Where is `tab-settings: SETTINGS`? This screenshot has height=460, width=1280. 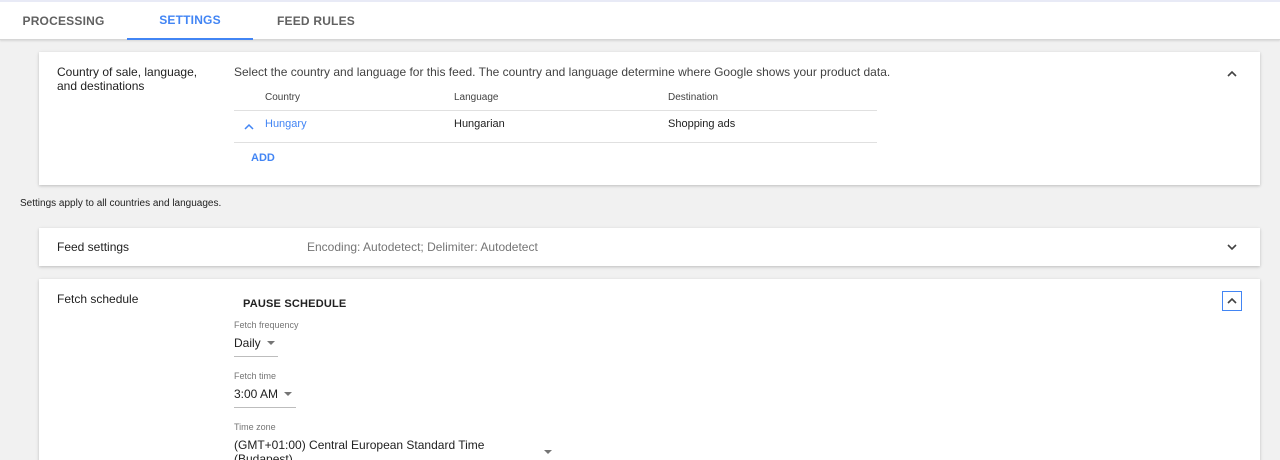
tab-settings: SETTINGS is located at coordinates (190, 21).